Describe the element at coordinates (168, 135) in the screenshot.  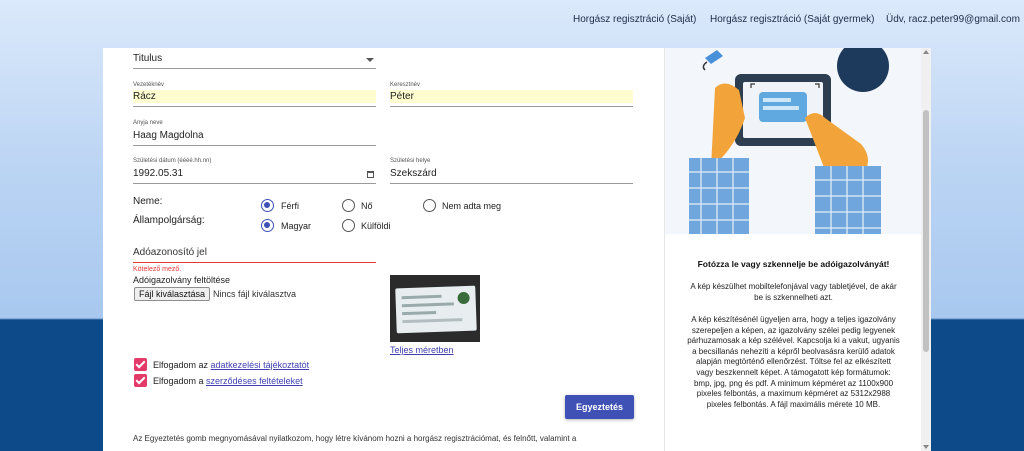
I see `anyja-neve-value: Haag Magdolna` at that location.